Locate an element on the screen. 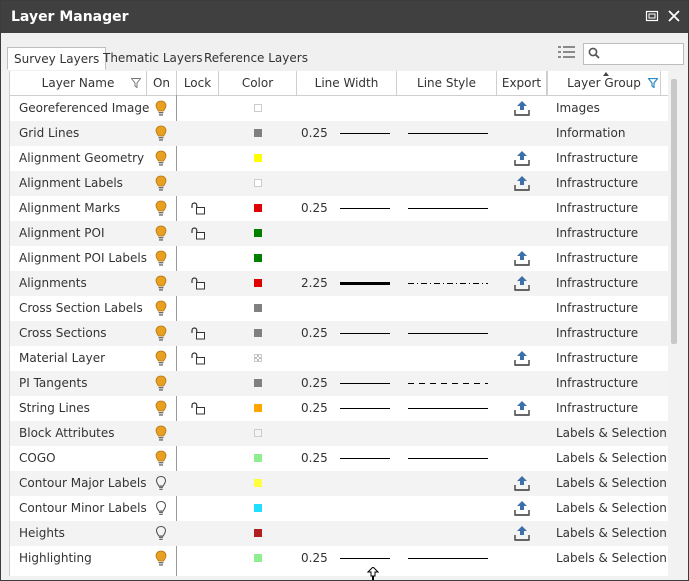 The height and width of the screenshot is (581, 689). layer-row: Alignment POI Labels Infrastructure is located at coordinates (339, 258).